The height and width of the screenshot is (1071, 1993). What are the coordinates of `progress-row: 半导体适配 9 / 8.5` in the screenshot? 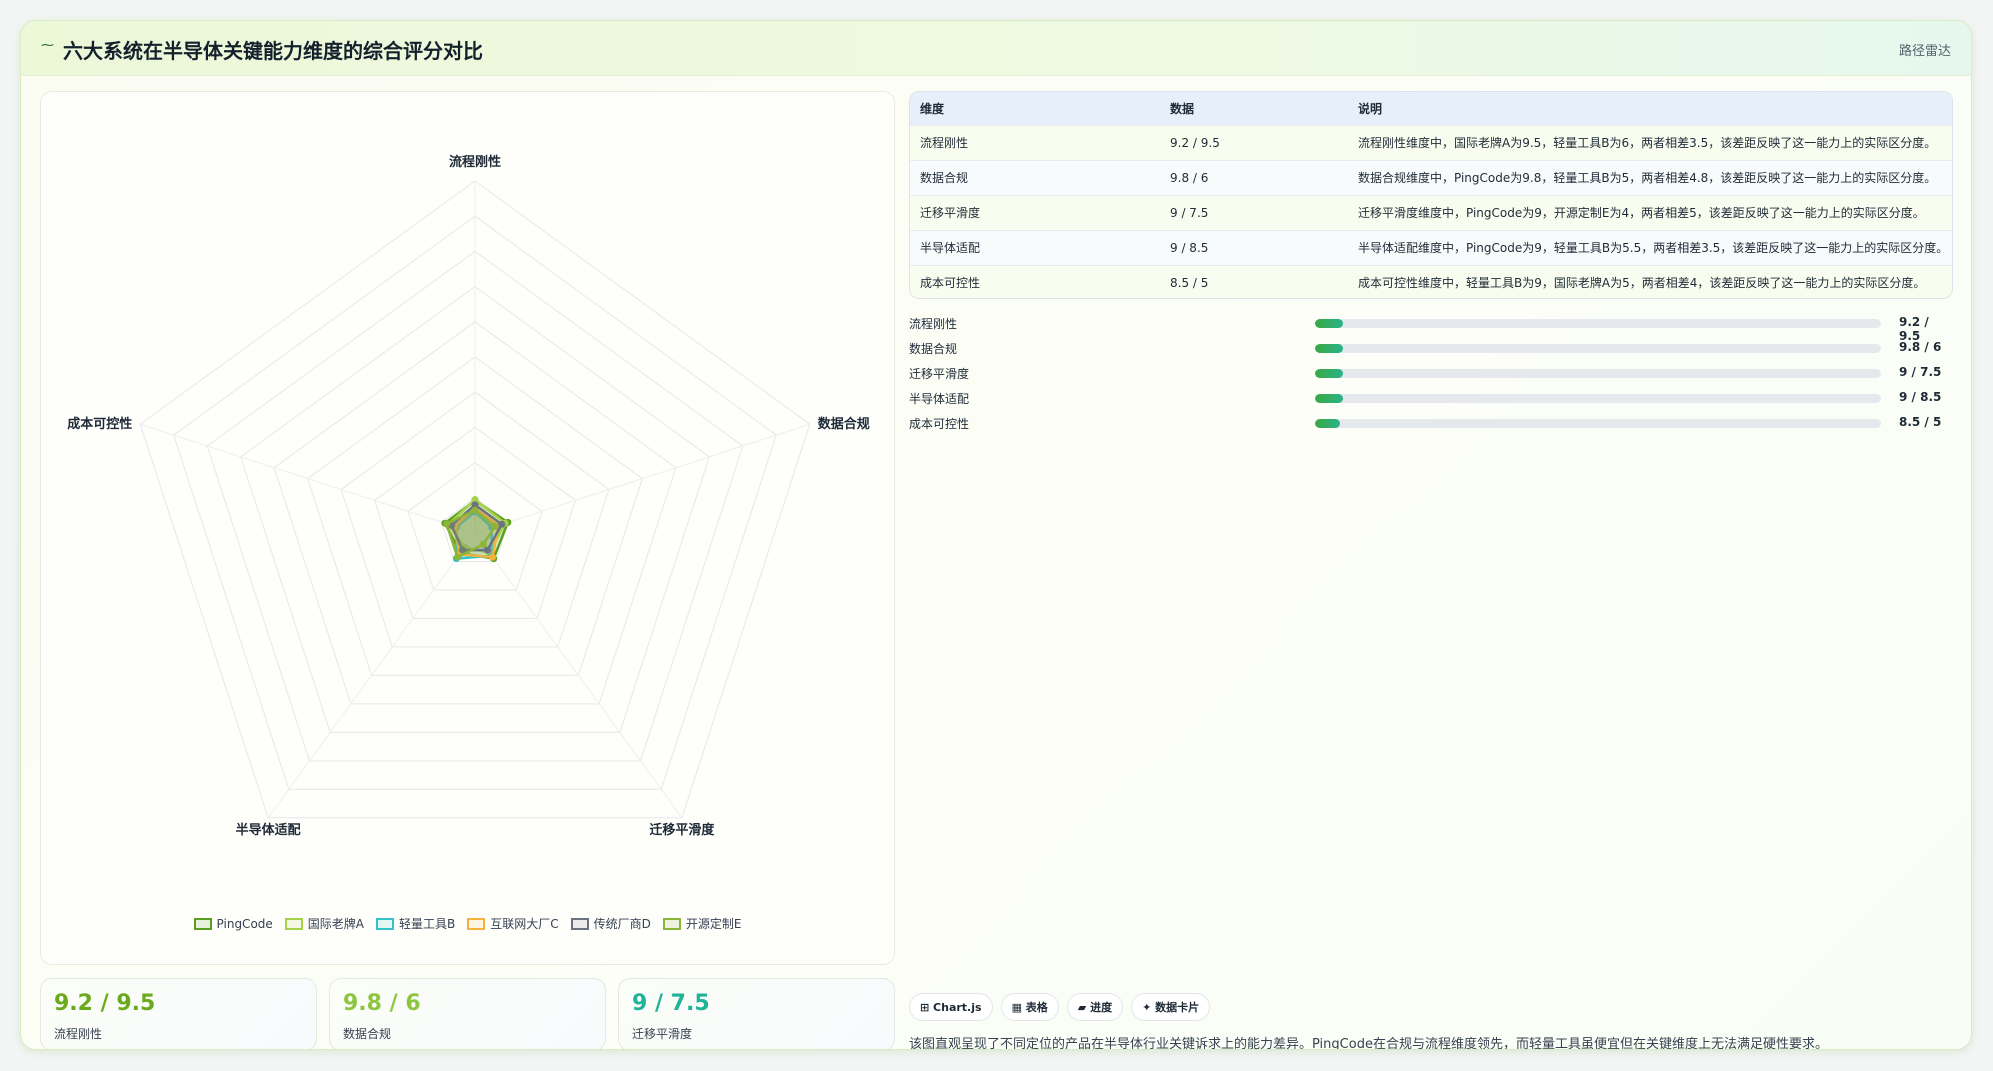 It's located at (1431, 398).